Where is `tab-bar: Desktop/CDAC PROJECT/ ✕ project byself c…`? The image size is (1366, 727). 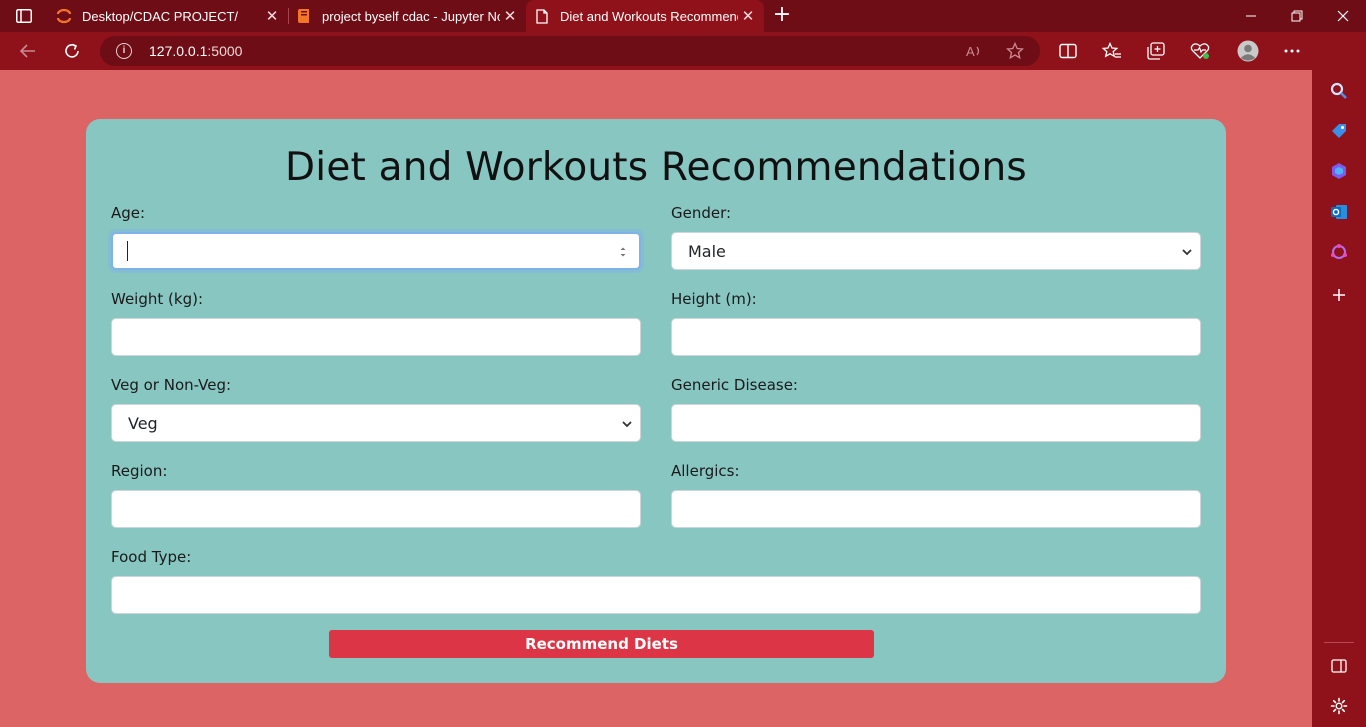 tab-bar: Desktop/CDAC PROJECT/ ✕ project byself c… is located at coordinates (683, 16).